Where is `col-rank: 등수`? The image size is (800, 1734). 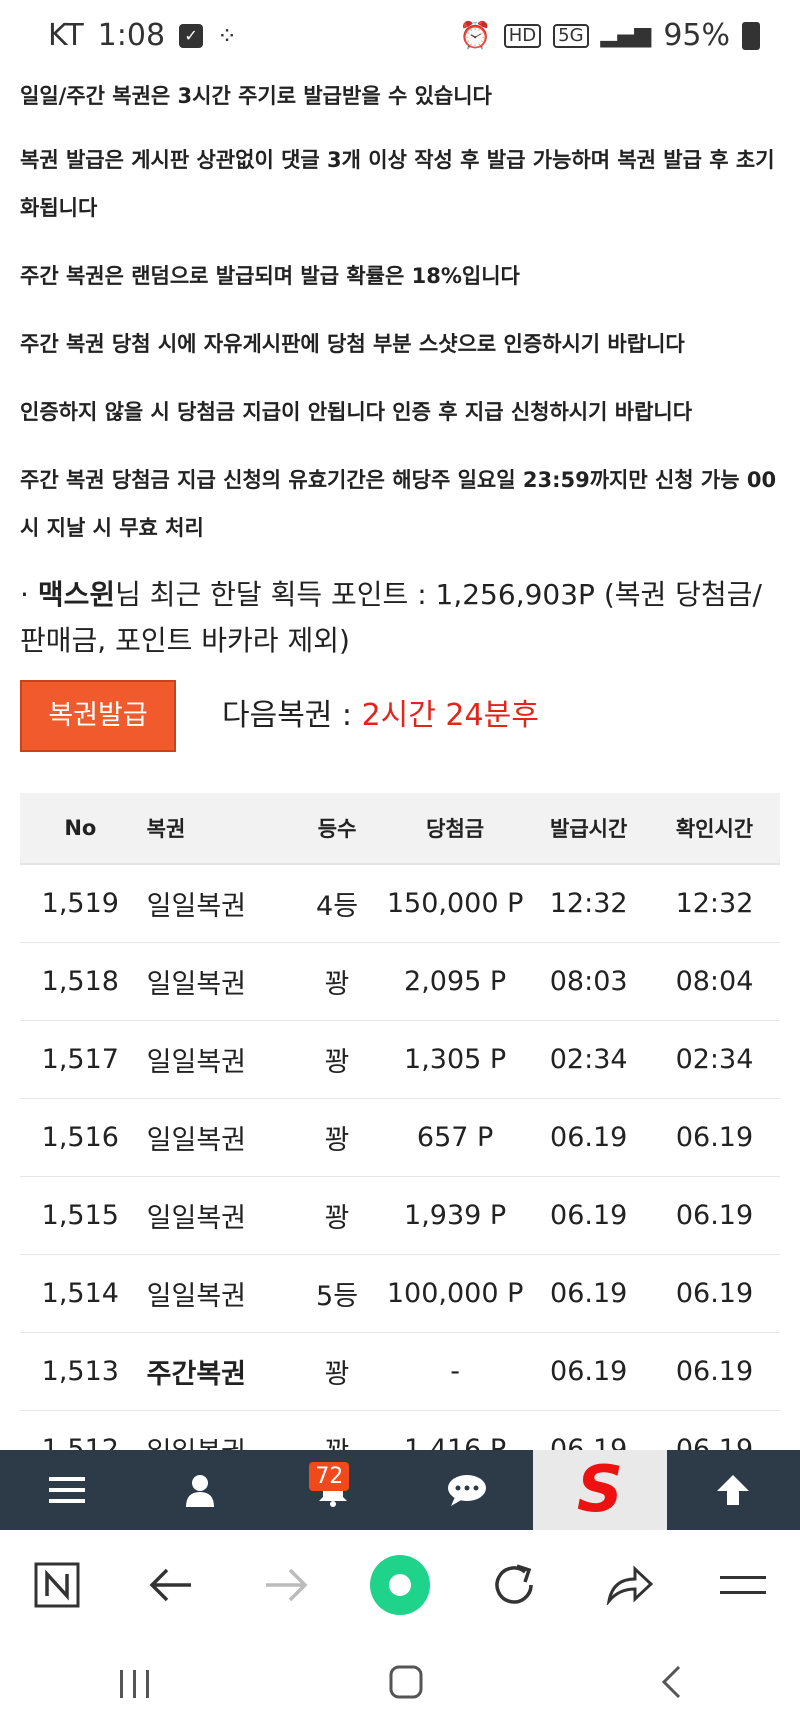 col-rank: 등수 is located at coordinates (337, 829).